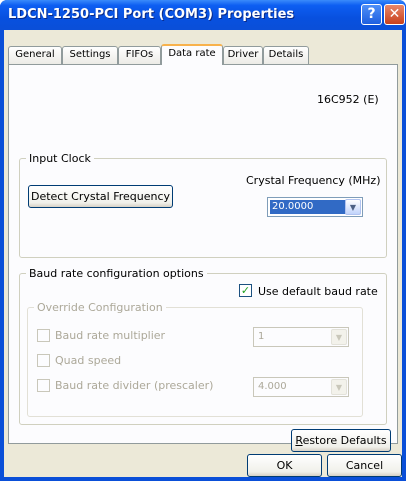 This screenshot has width=406, height=481. What do you see at coordinates (110, 335) in the screenshot?
I see `baud-rate-multiplier-label: Baud rate multiplier` at bounding box center [110, 335].